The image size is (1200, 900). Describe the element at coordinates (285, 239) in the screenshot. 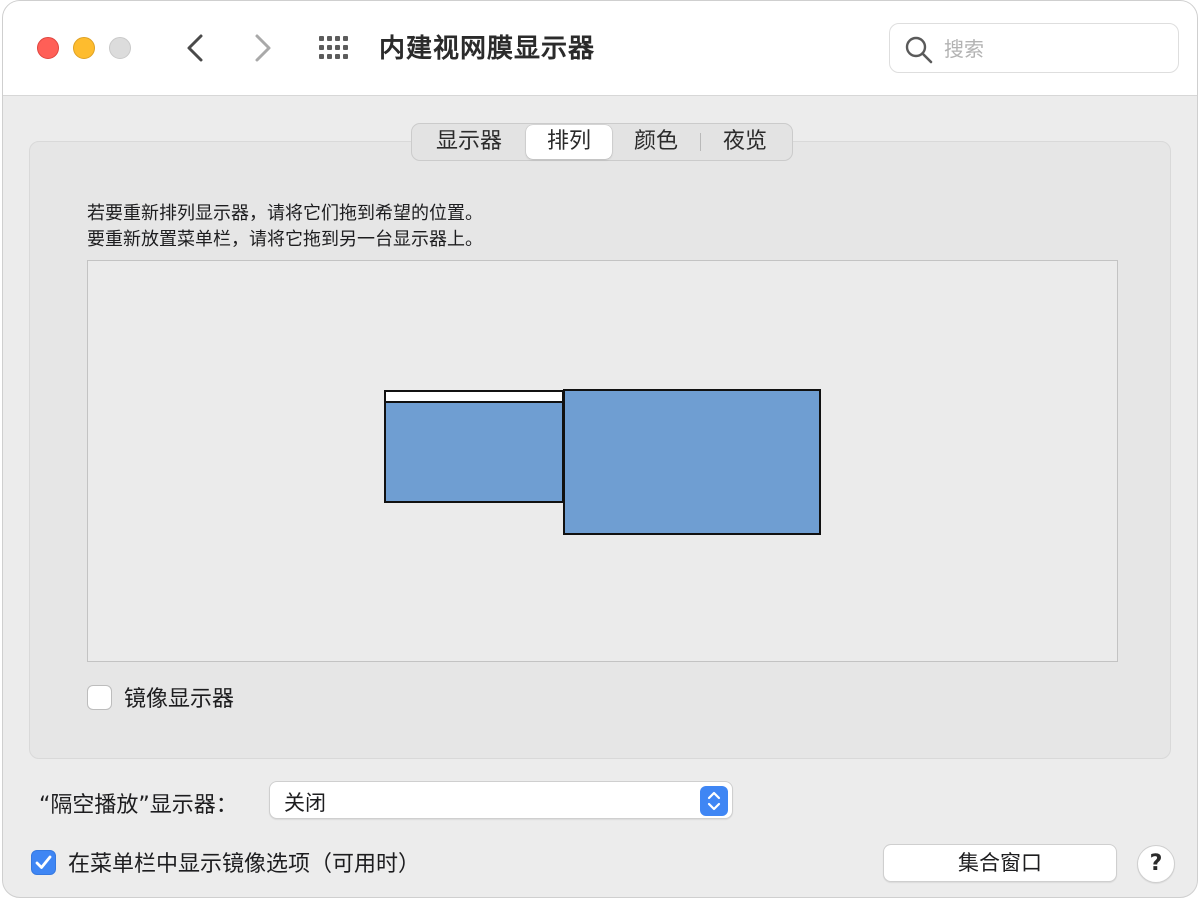

I see `instruction-line: 要重新放置菜单栏，请将它拖到另一台显示器上。` at that location.